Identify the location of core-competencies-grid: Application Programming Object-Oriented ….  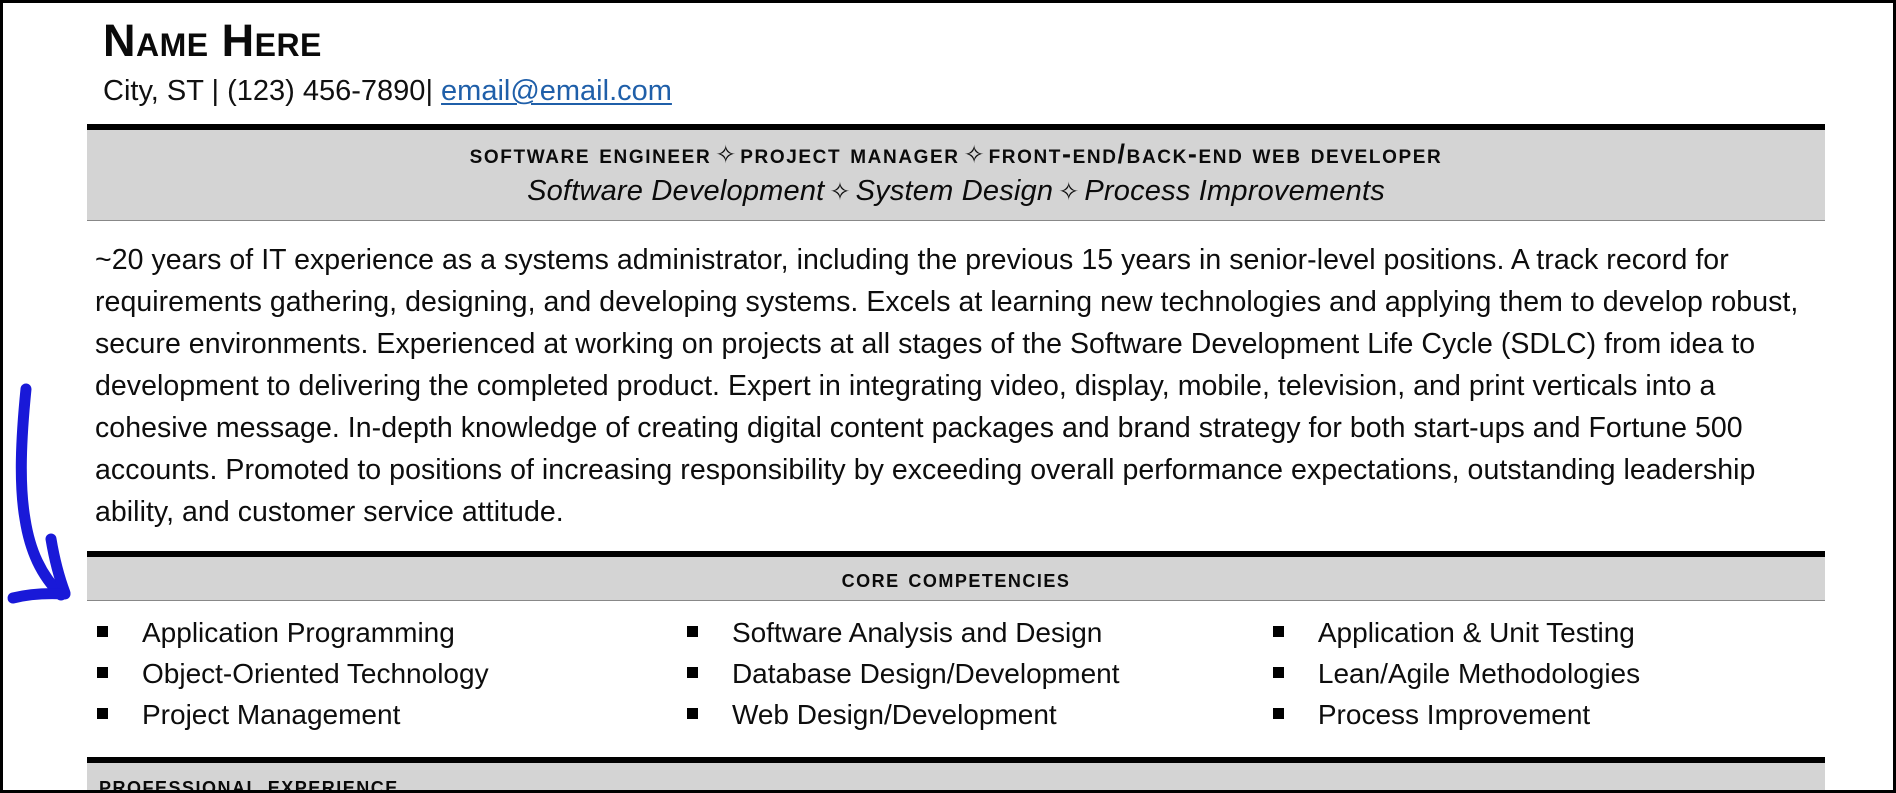
(956, 673).